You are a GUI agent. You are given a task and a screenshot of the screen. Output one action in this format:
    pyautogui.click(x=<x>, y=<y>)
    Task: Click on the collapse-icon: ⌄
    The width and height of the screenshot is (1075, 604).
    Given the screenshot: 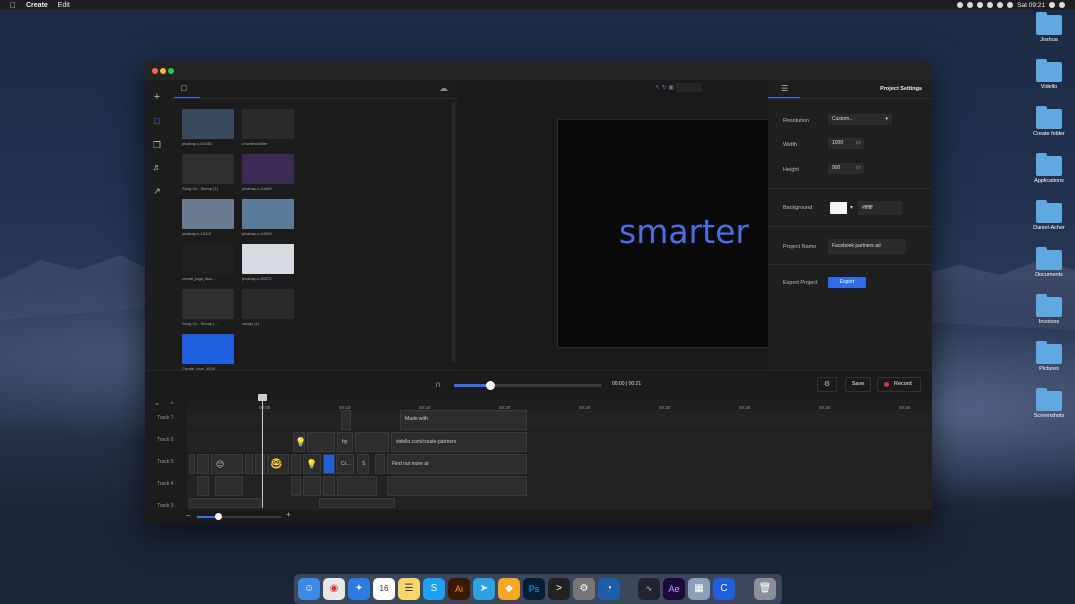 What is the action you would take?
    pyautogui.click(x=157, y=403)
    